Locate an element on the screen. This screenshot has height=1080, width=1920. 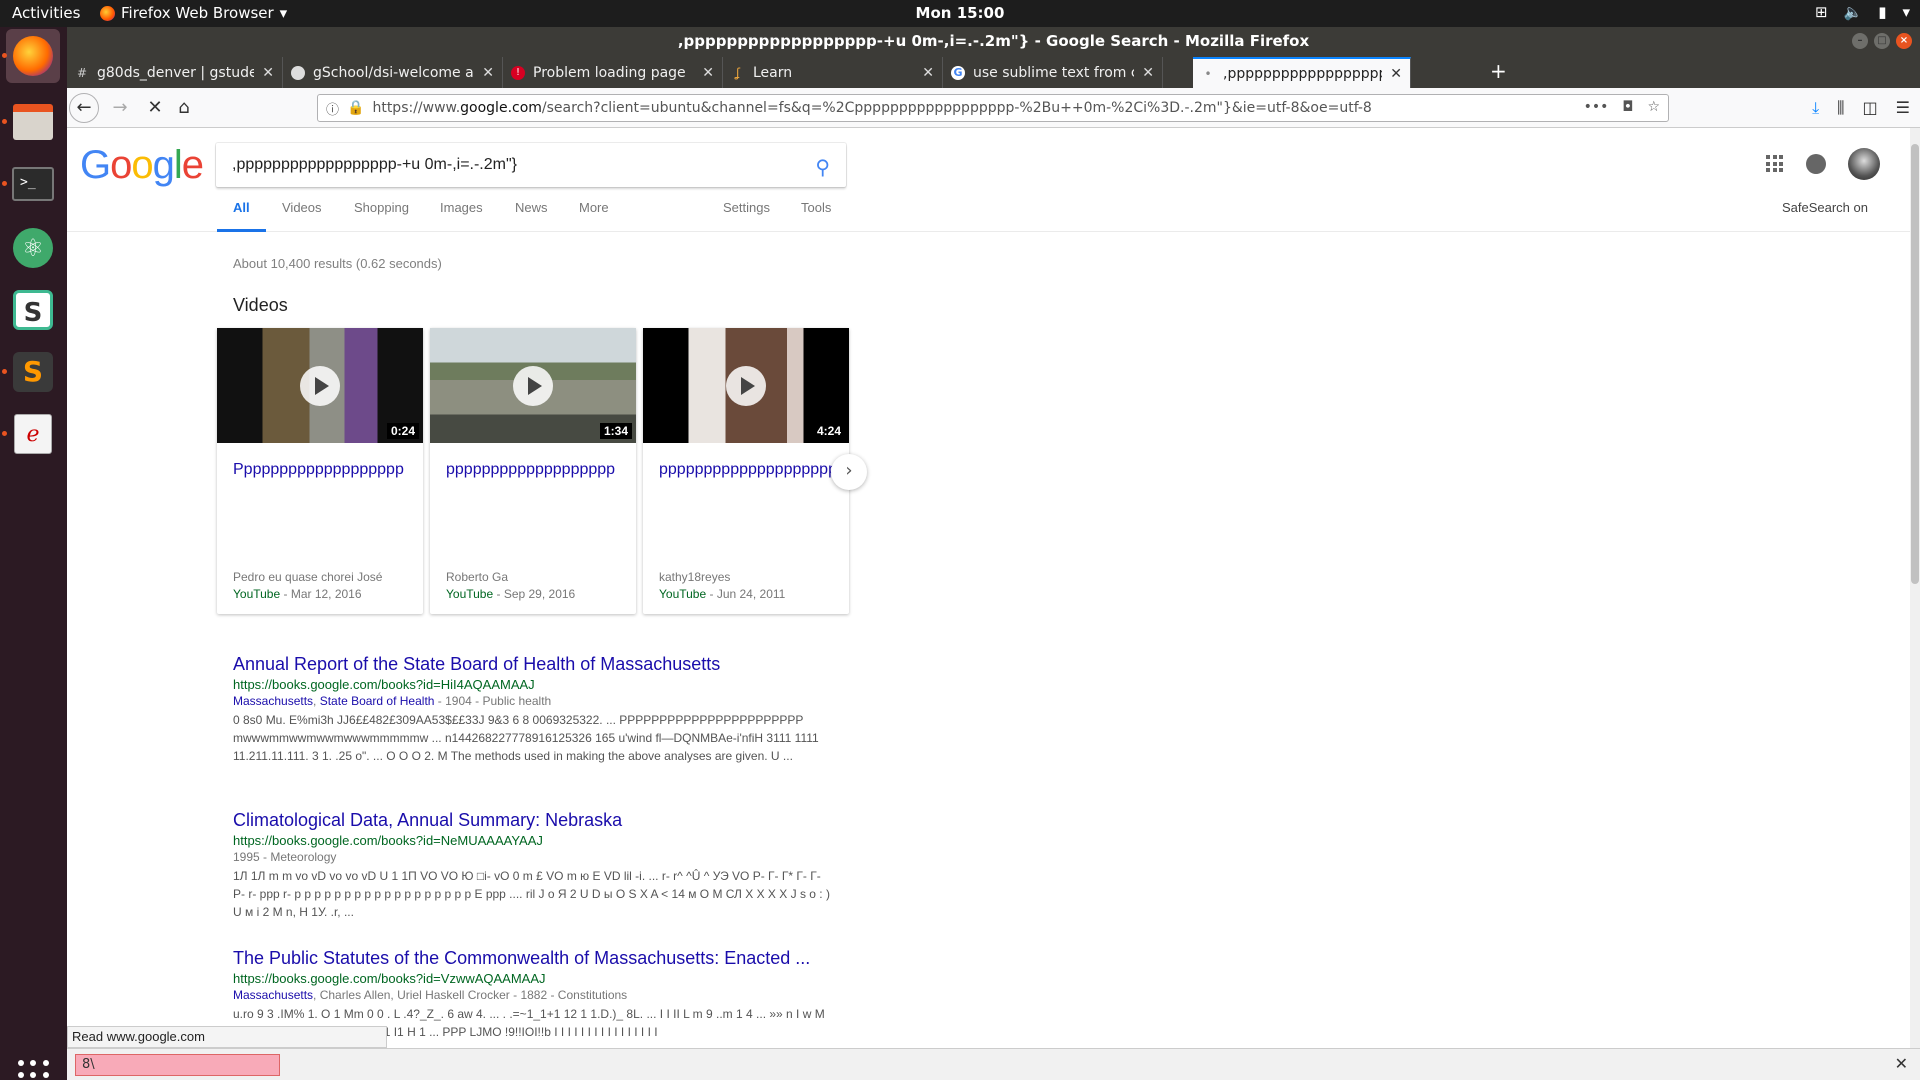
video-thumbnail: 0:24 is located at coordinates (320, 385).